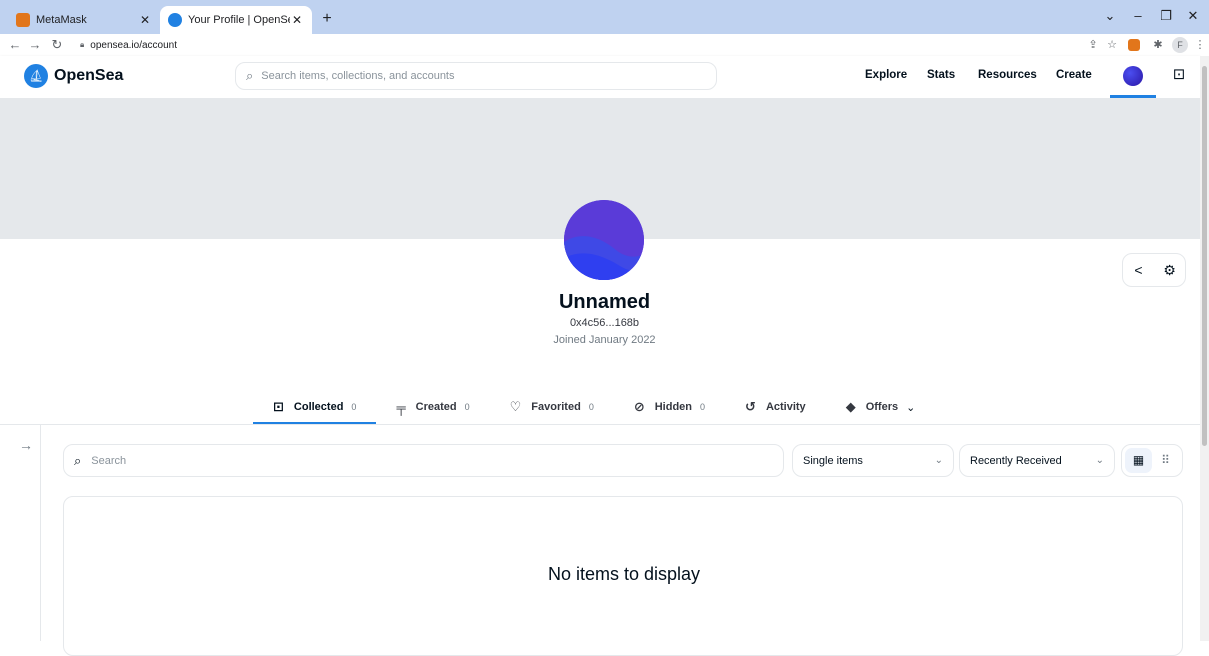 The image size is (1209, 656). Describe the element at coordinates (358, 76) in the screenshot. I see `search-placeholder: Search items, collections, and accounts` at that location.